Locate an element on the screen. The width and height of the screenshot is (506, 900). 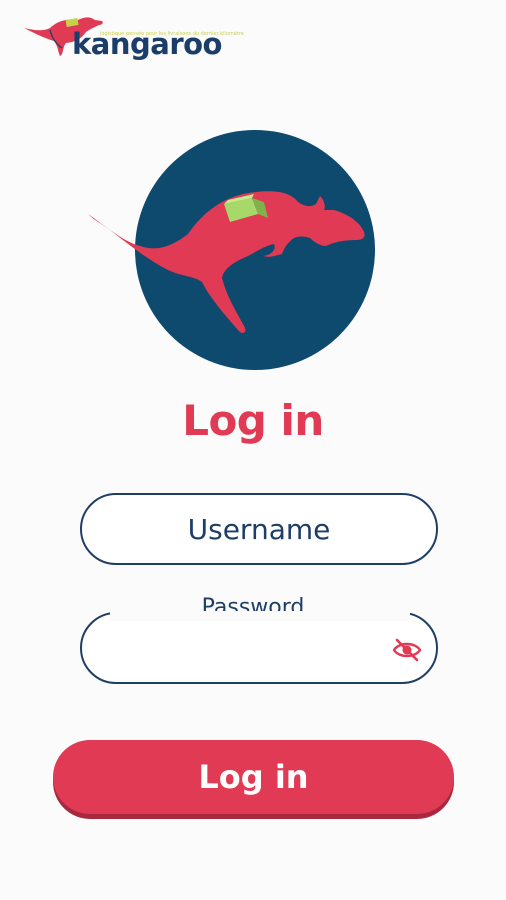
eye-slash-icon is located at coordinates (407, 650).